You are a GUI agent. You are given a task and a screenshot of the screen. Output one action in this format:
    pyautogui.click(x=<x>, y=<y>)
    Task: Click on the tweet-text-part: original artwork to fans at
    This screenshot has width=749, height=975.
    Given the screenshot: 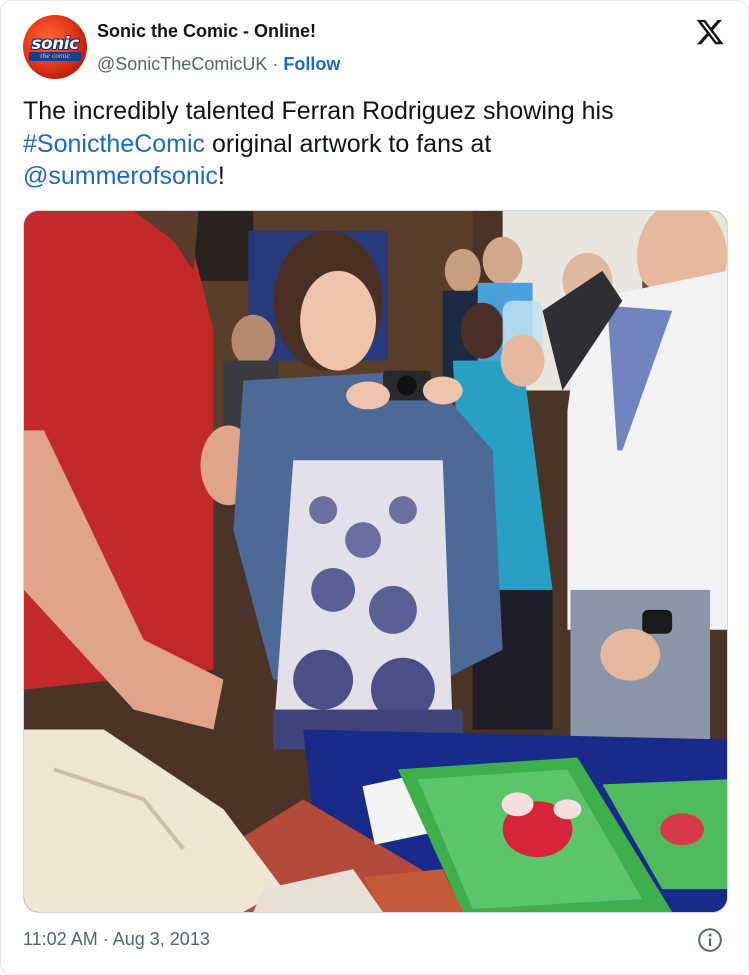 What is the action you would take?
    pyautogui.click(x=348, y=143)
    